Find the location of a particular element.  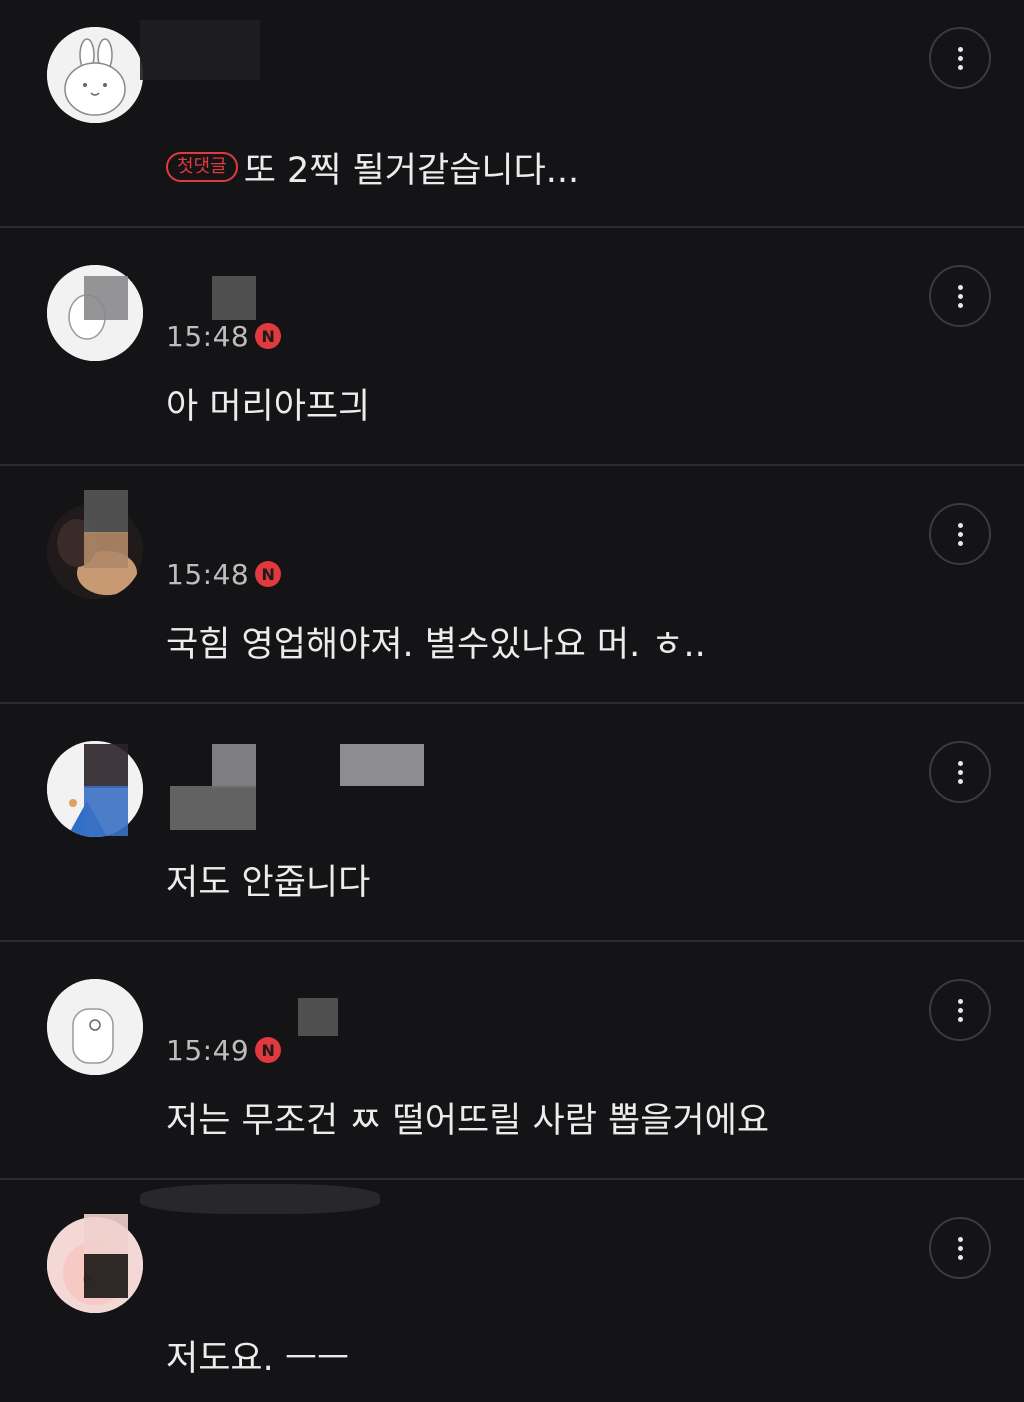

comment-meta: 15:49 N is located at coordinates (224, 1050).